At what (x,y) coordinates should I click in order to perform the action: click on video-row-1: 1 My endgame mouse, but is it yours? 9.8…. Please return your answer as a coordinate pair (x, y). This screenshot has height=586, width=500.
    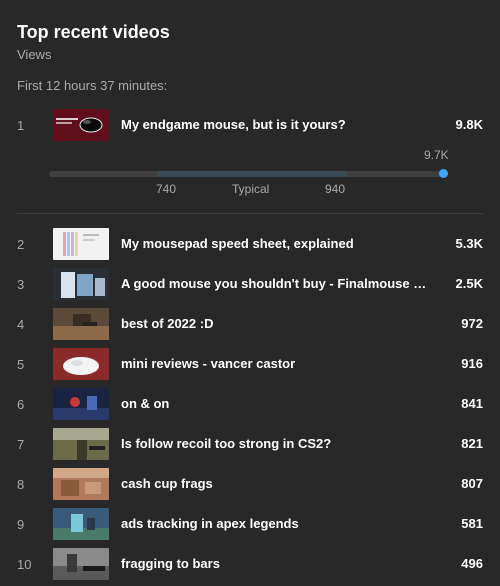
    Looking at the image, I should click on (250, 125).